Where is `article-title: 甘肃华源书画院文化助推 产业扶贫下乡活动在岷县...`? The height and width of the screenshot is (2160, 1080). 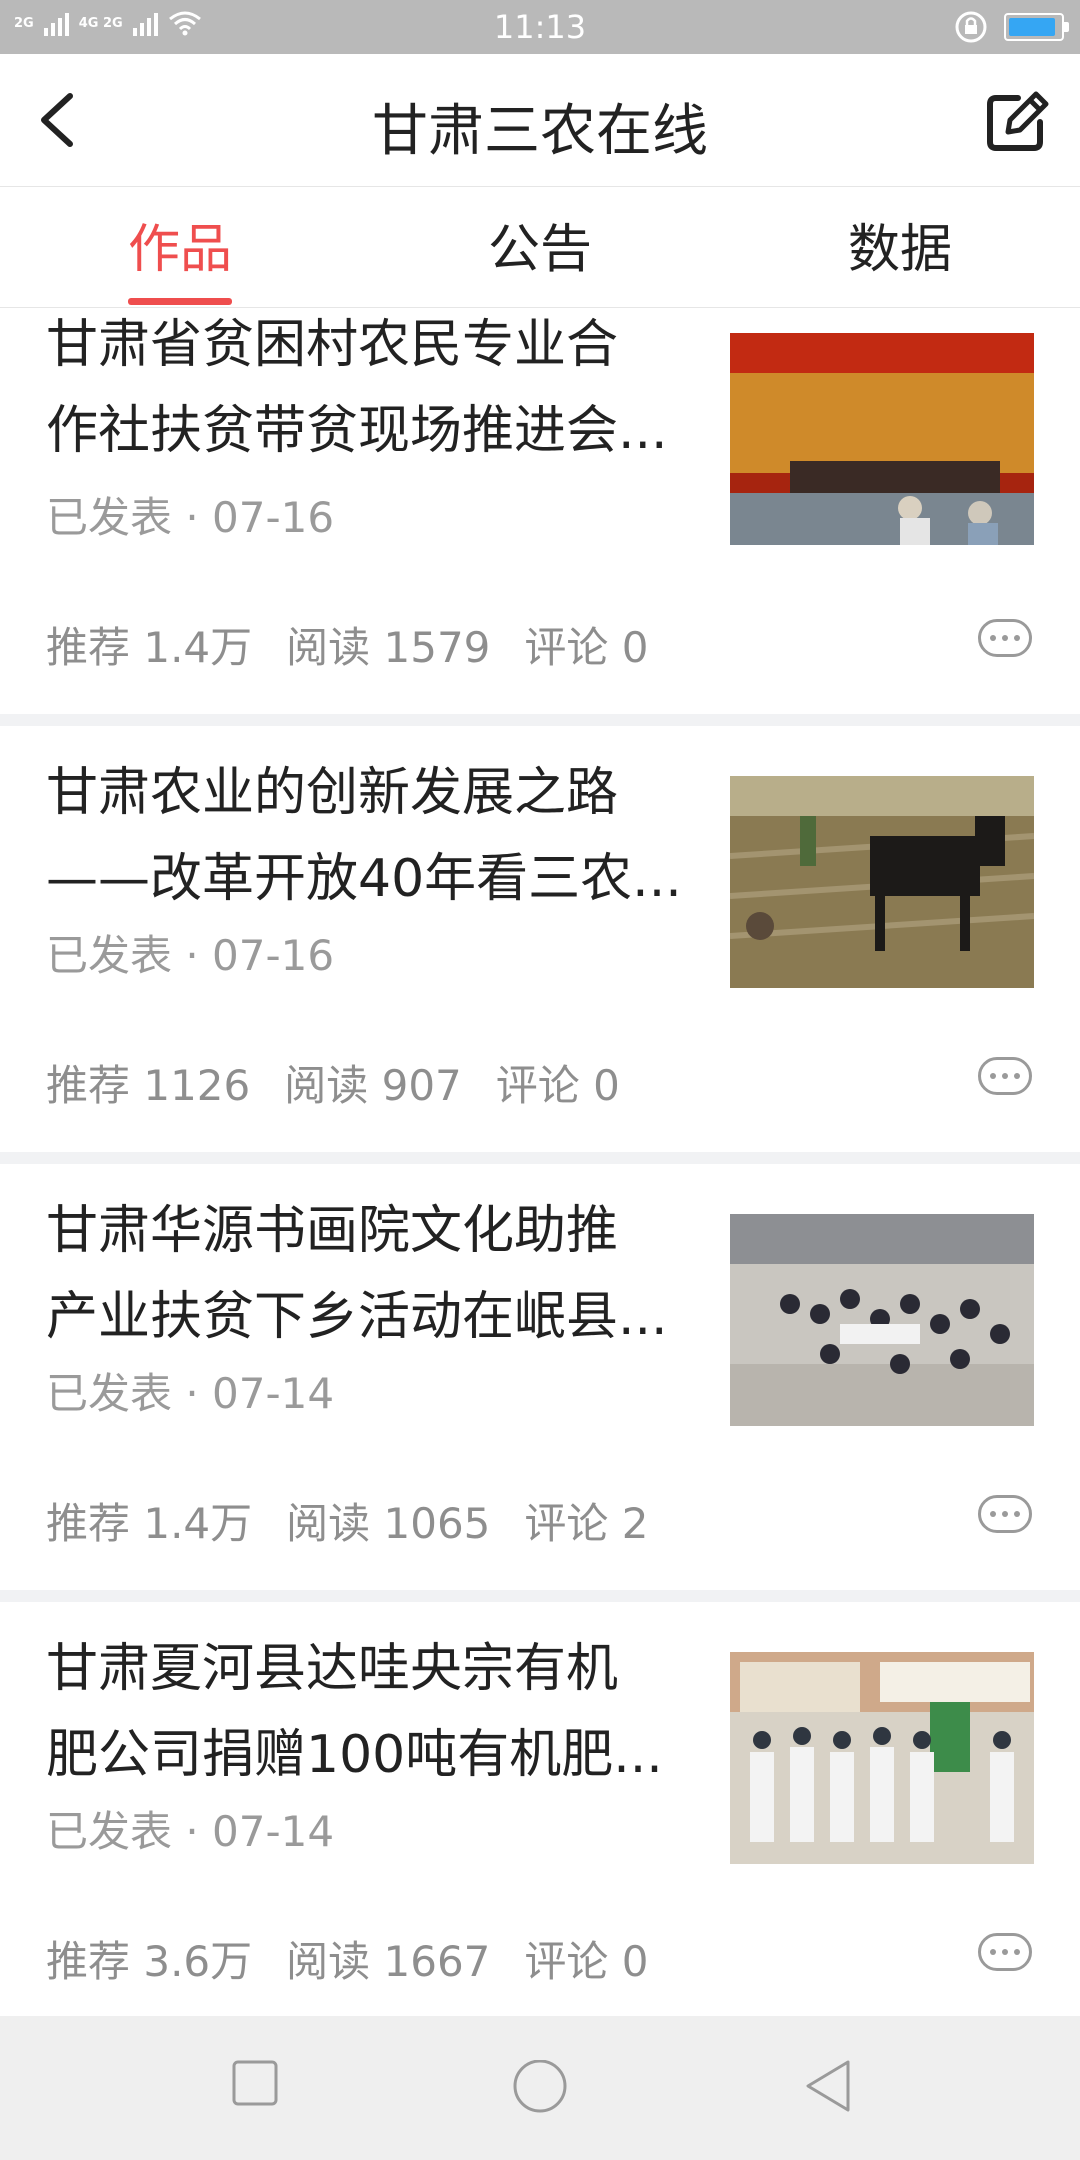 article-title: 甘肃华源书画院文化助推 产业扶贫下乡活动在岷县... is located at coordinates (376, 1274).